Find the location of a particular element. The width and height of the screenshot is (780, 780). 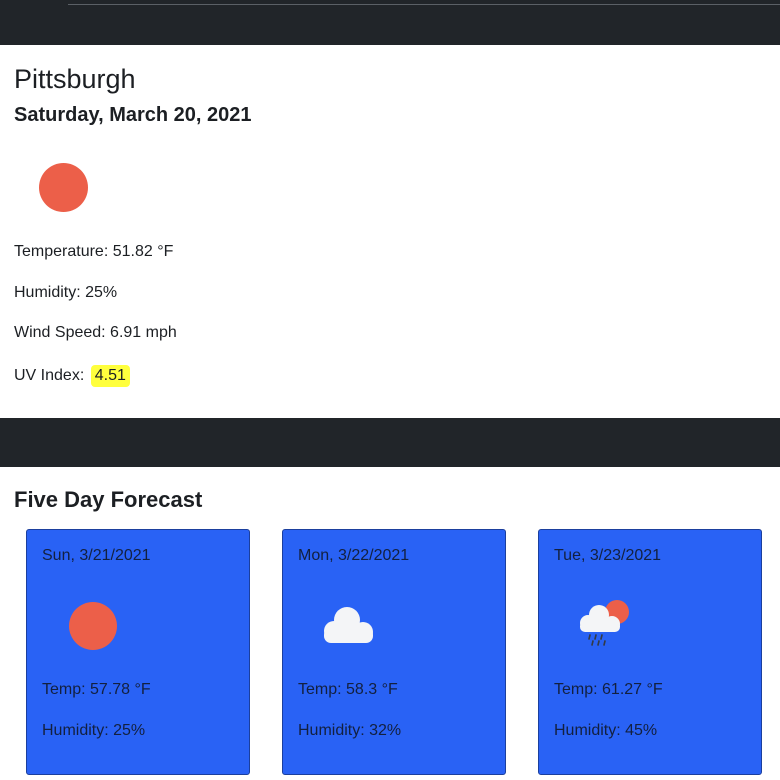

uv-index-label: UV Index: is located at coordinates (49, 375).